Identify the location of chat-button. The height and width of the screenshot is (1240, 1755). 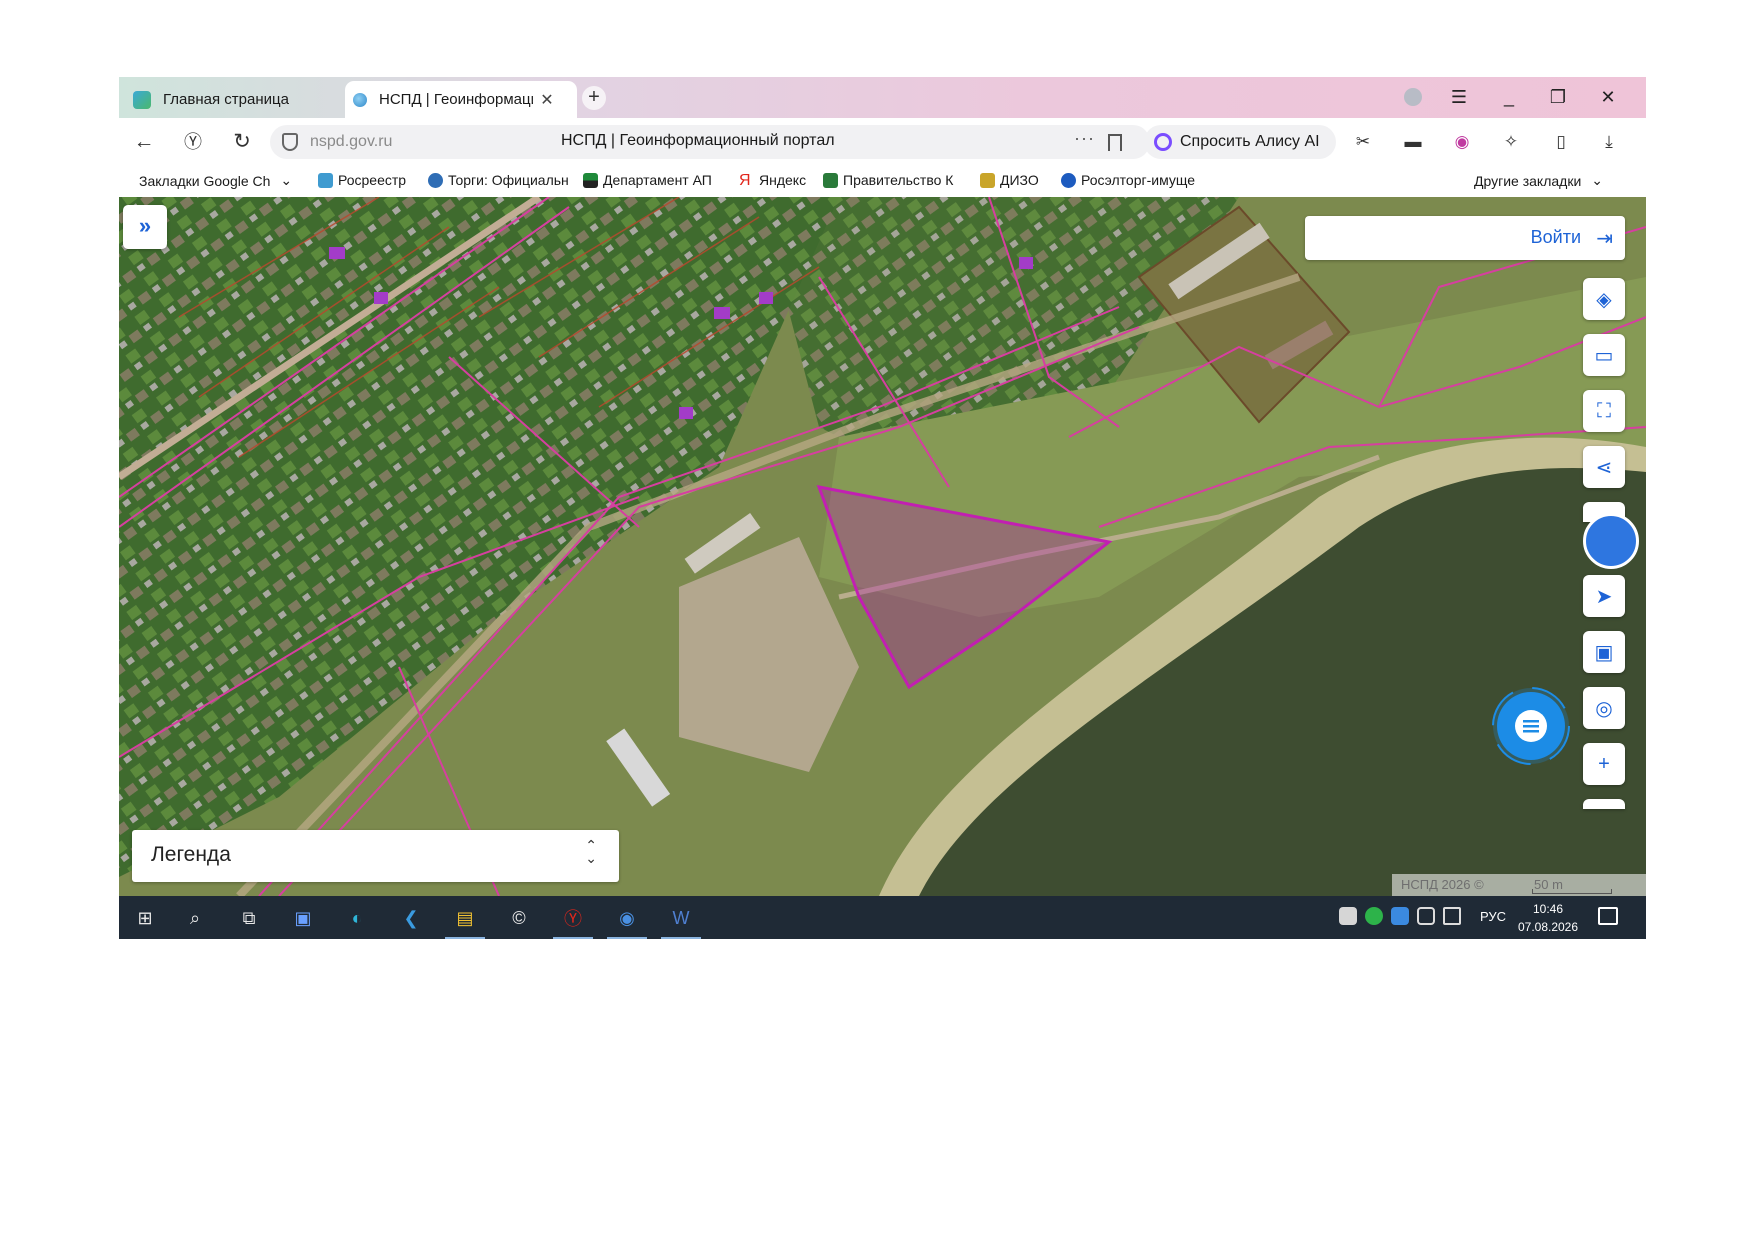
(1531, 726).